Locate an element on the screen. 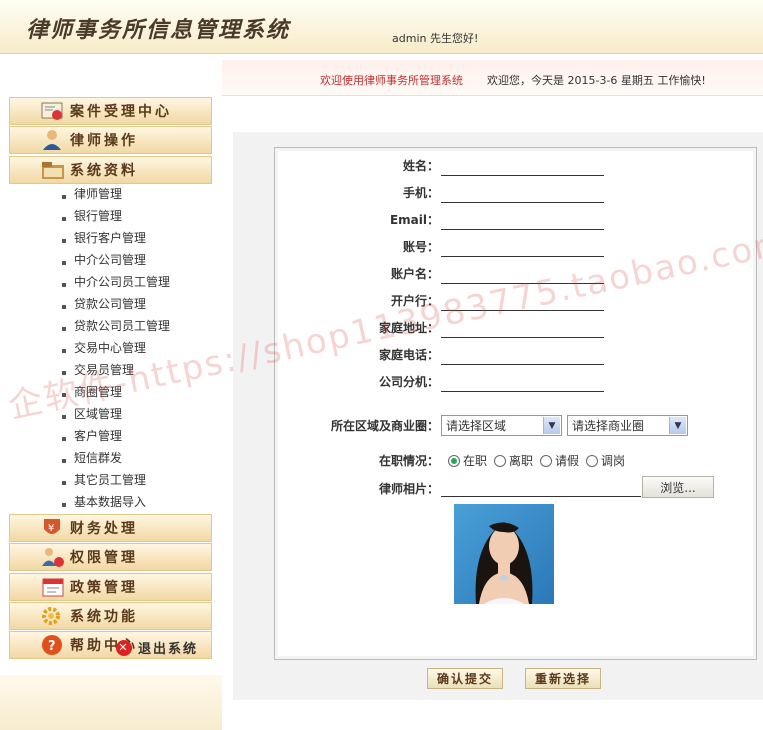  menu-system-functions: 系统功能 is located at coordinates (110, 616).